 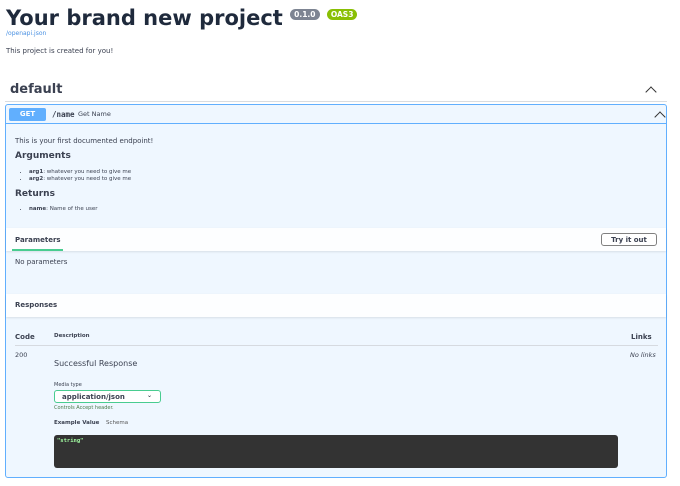 I want to click on returns-heading: Returns, so click(x=35, y=194).